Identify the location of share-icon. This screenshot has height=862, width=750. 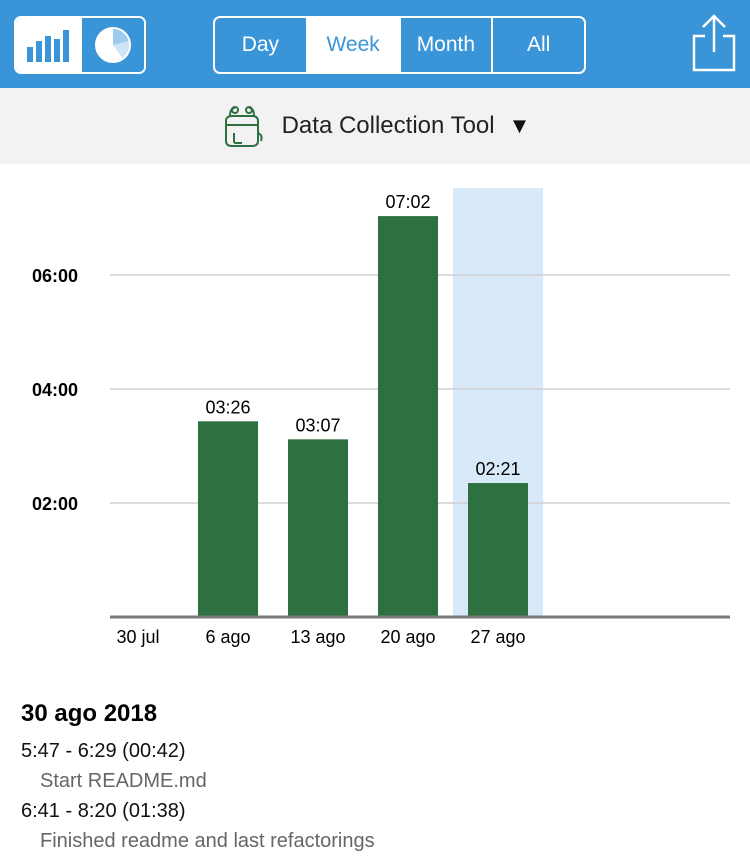
(714, 44).